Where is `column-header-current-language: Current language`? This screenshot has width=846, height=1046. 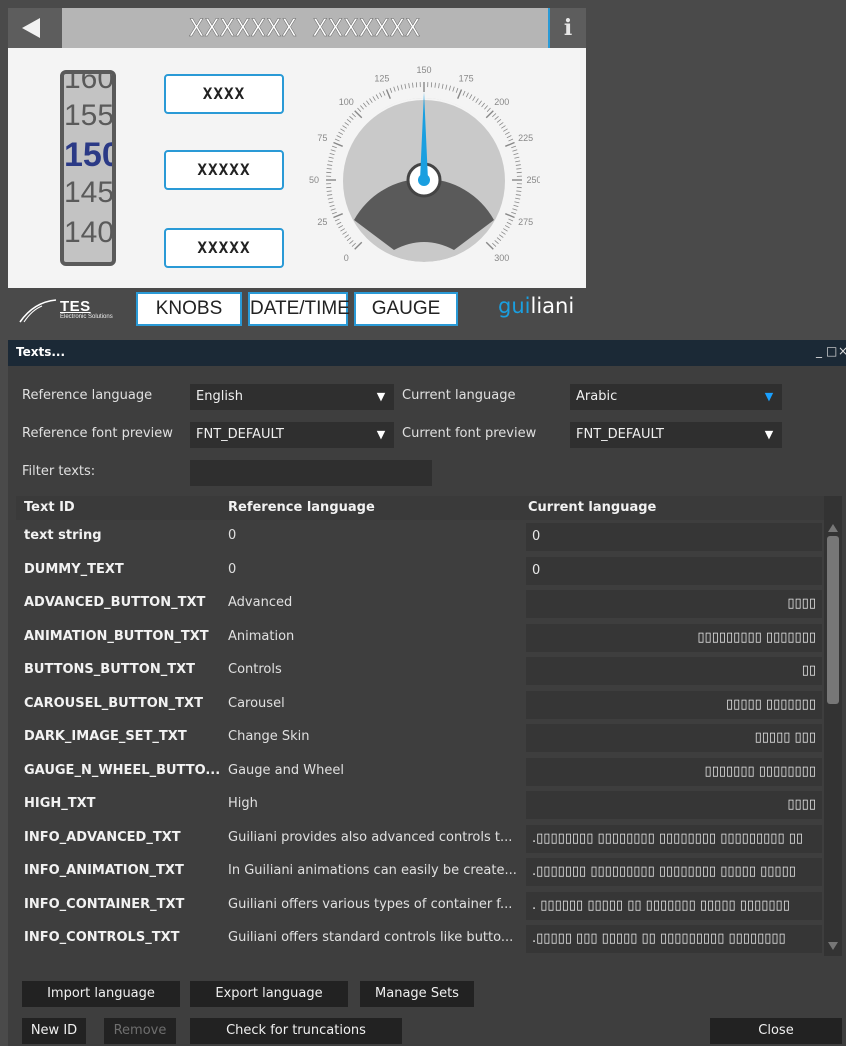 column-header-current-language: Current language is located at coordinates (592, 507).